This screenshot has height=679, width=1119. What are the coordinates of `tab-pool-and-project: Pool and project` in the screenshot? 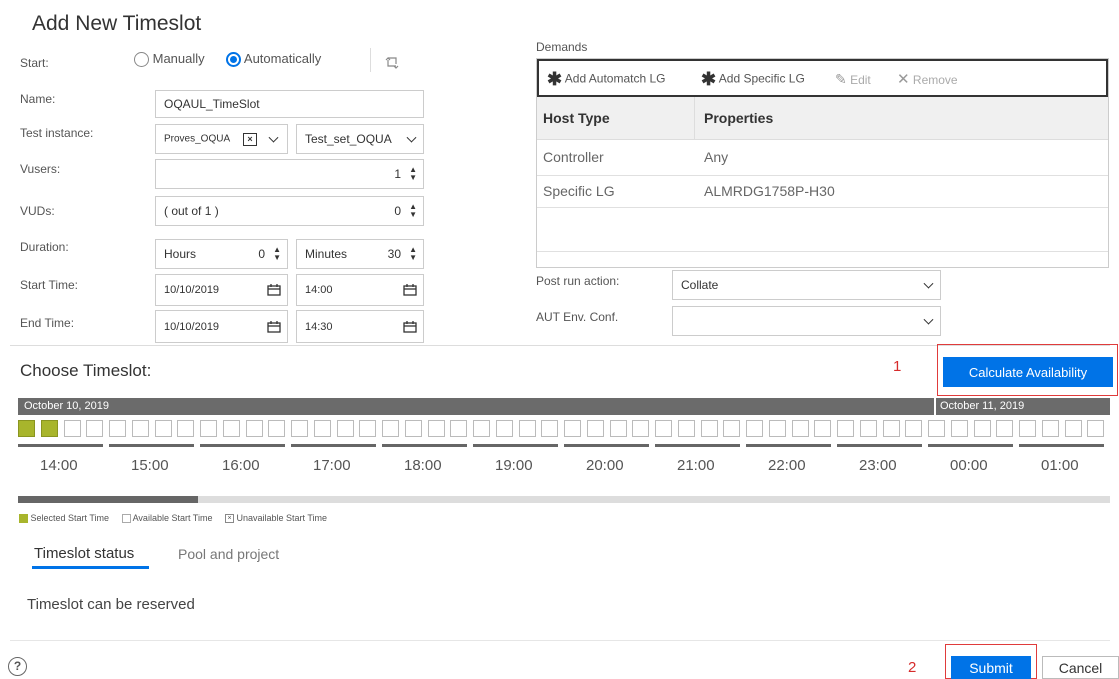 It's located at (228, 554).